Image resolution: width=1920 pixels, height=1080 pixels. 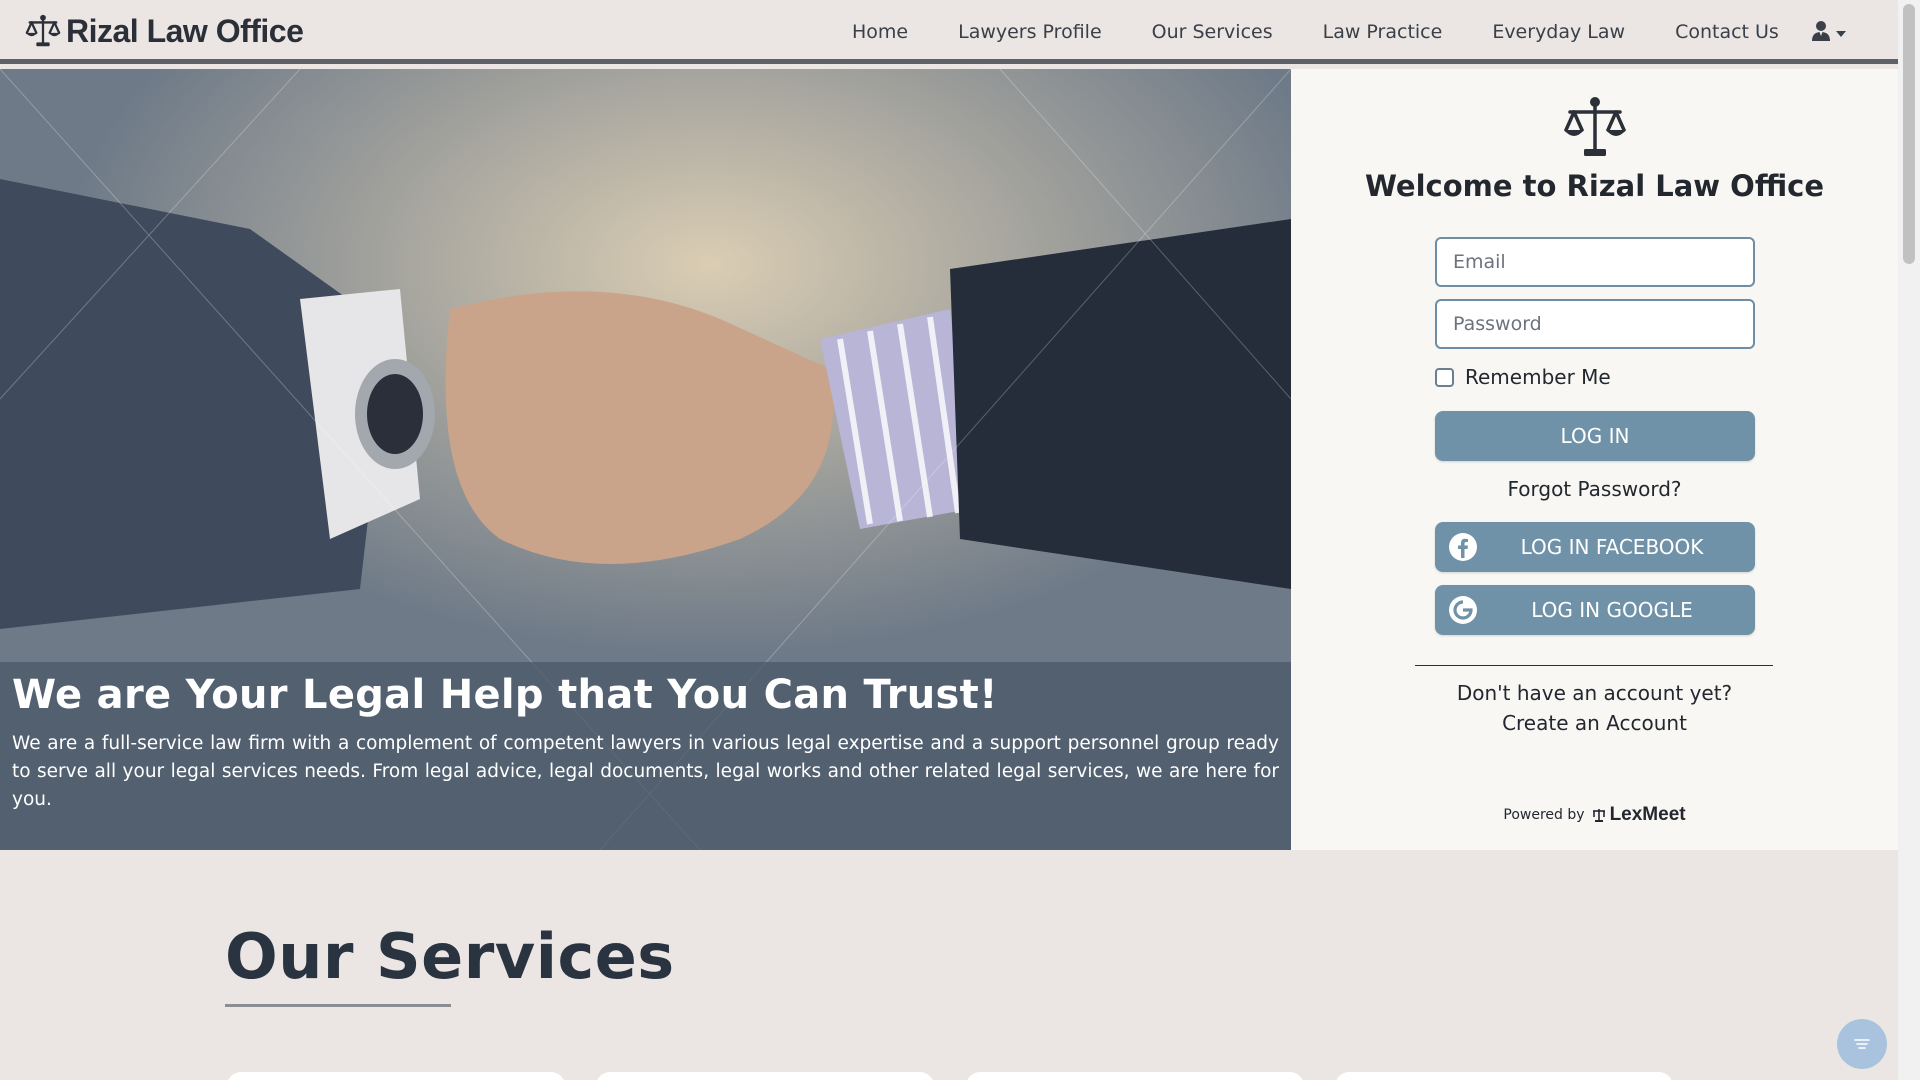 I want to click on lexmeet-brand: LexMeet, so click(x=1647, y=814).